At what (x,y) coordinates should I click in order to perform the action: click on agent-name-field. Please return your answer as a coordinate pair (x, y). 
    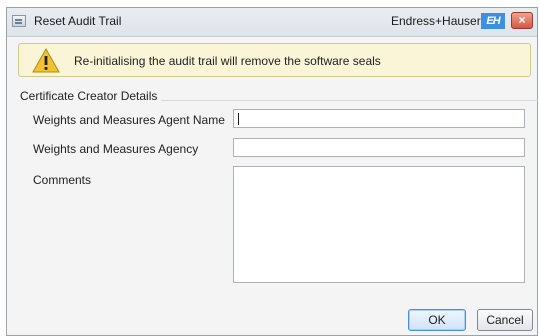
    Looking at the image, I should click on (379, 118).